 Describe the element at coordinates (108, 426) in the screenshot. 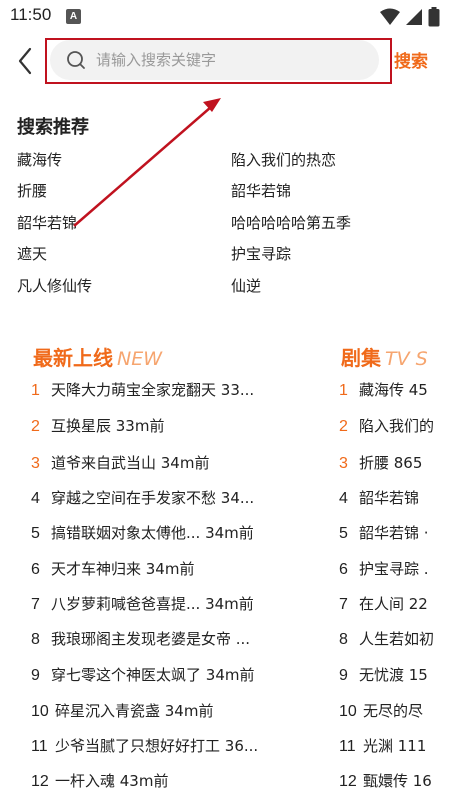

I see `rank-title: 互换星辰 33m前` at that location.